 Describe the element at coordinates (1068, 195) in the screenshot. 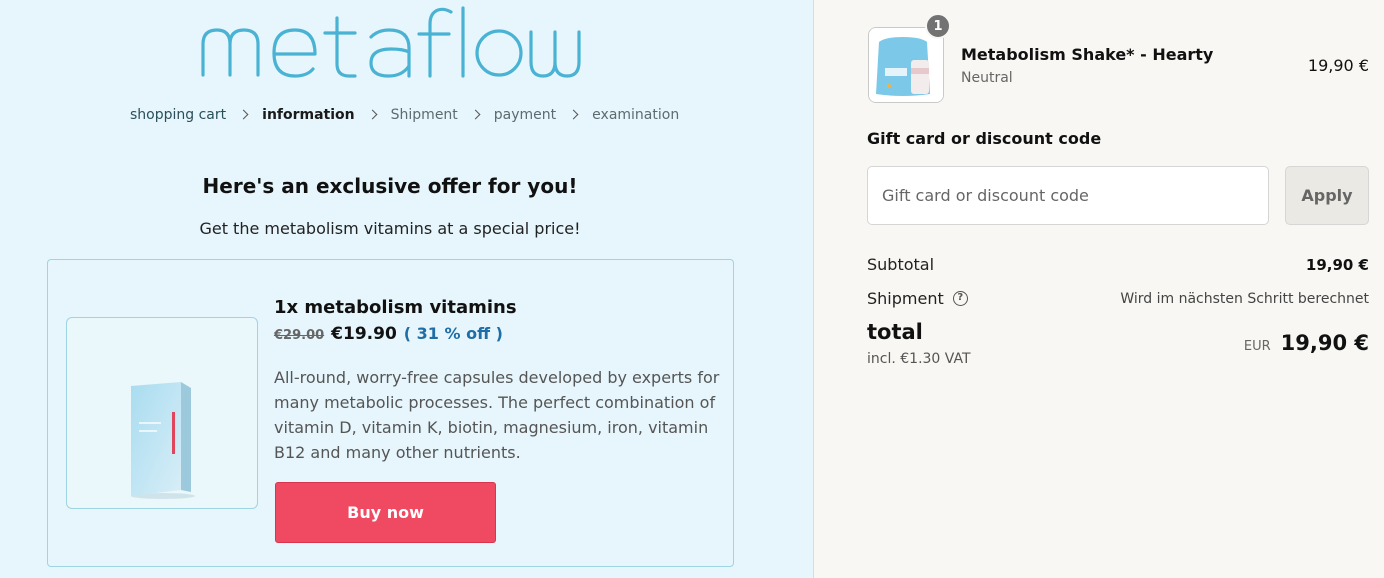

I see `discount-code-input` at that location.